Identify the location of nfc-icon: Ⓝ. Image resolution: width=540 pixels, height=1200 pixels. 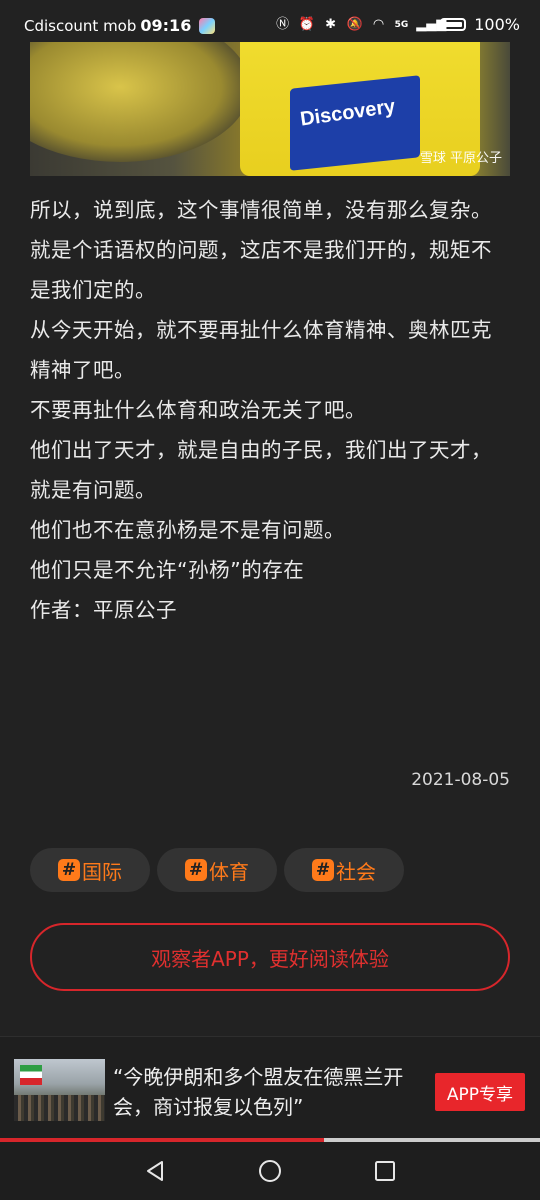
(283, 24).